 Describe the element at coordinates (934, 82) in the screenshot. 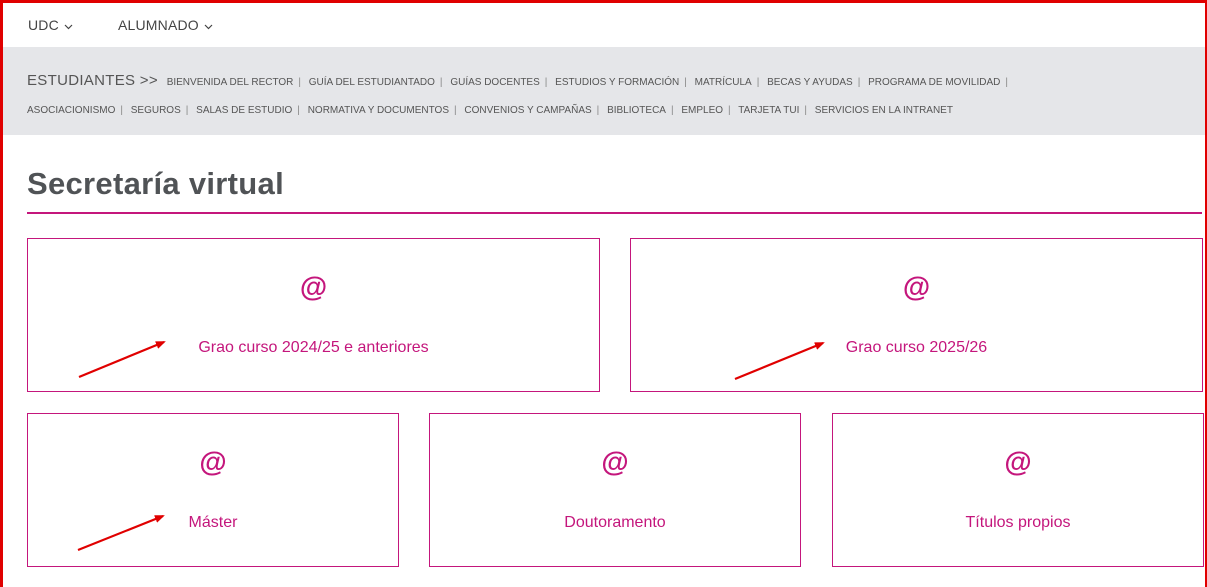

I see `subnav-link-movilidad: PROGRAMA DE MOVILIDAD` at that location.